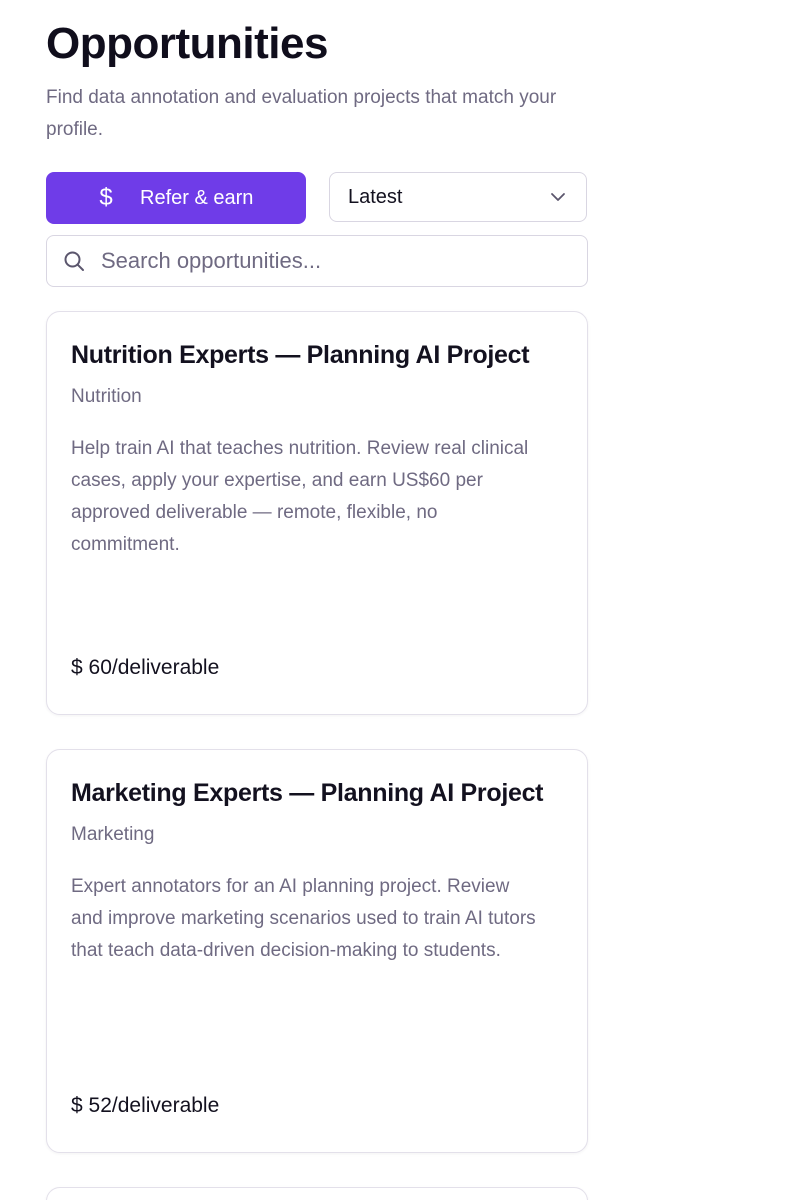 This screenshot has height=1200, width=790. Describe the element at coordinates (300, 355) in the screenshot. I see `opportunity-title: Nutrition Experts — Planning AI Project` at that location.